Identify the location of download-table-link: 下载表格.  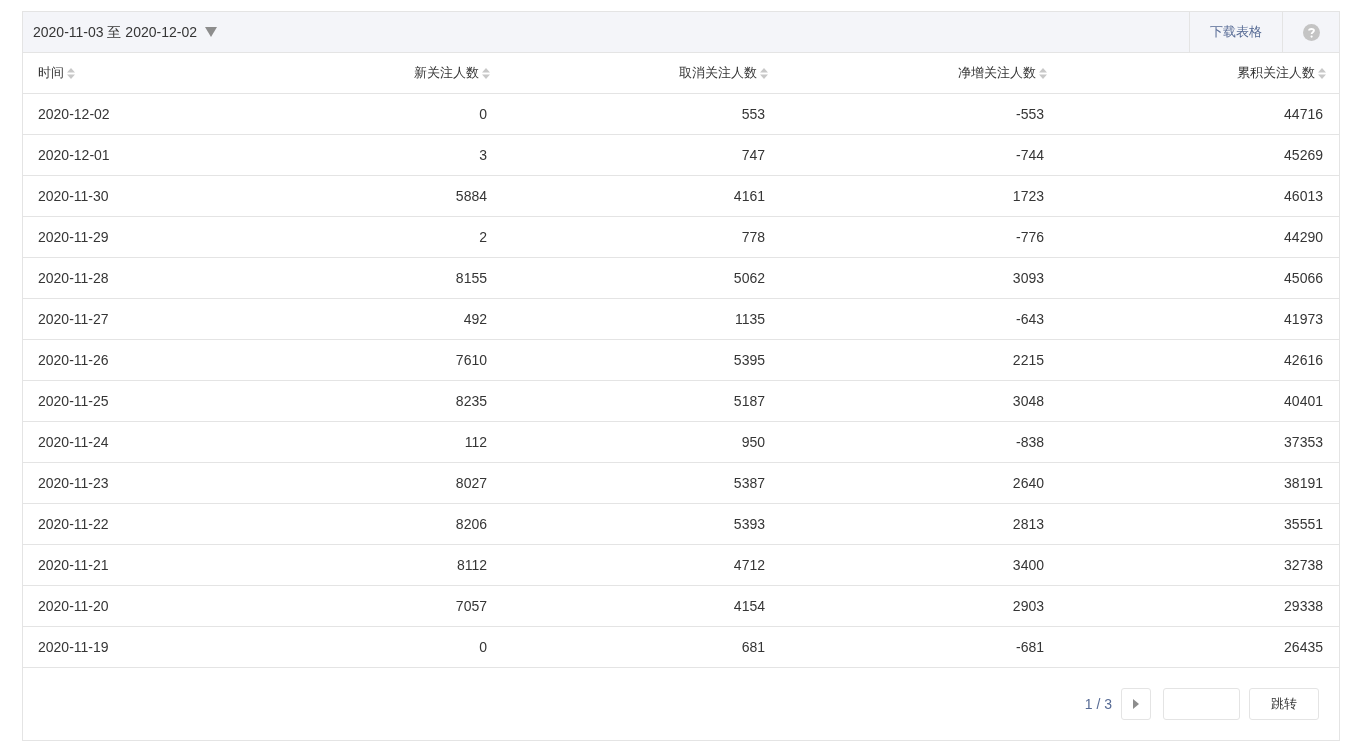
(1235, 32).